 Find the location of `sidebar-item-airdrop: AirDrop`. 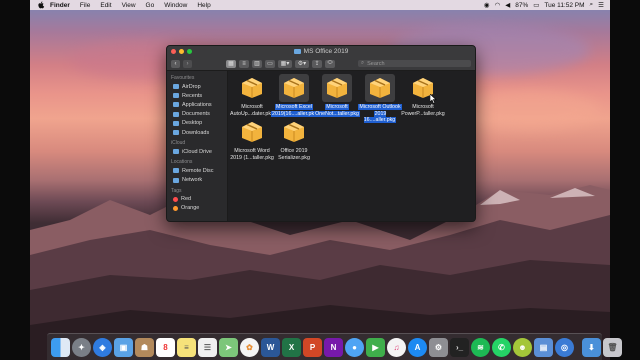

sidebar-item-airdrop: AirDrop is located at coordinates (197, 86).